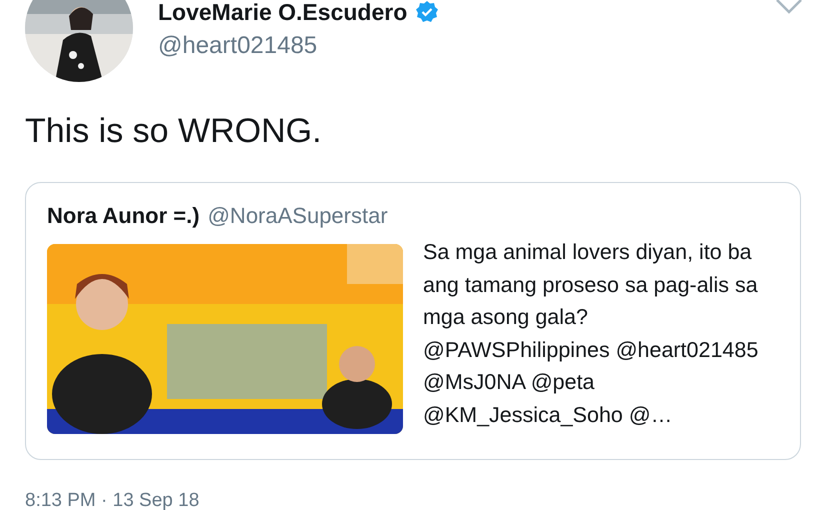  What do you see at coordinates (112, 500) in the screenshot?
I see `timestamp: 8:13 PM · 13 Sep 18` at bounding box center [112, 500].